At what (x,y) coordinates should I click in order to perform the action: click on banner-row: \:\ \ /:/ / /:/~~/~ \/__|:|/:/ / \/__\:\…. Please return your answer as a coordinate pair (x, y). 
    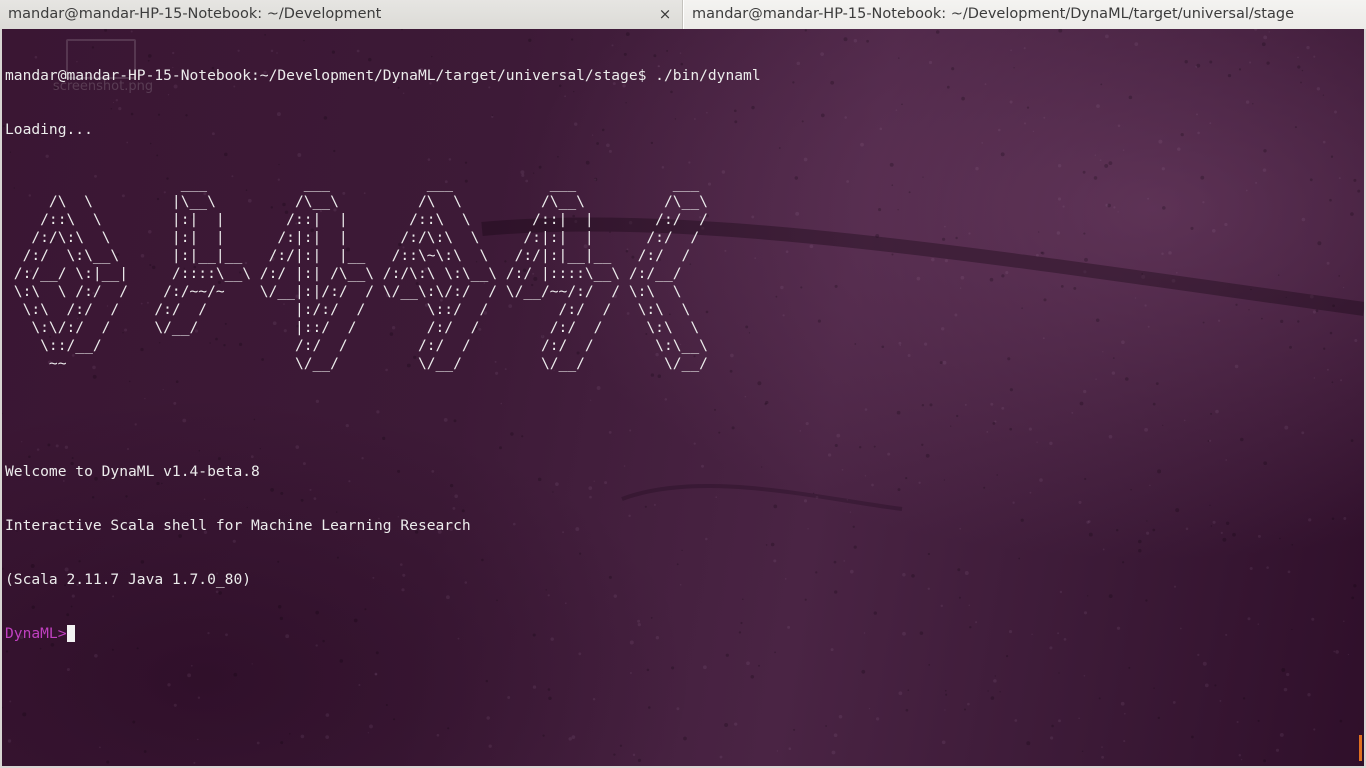
    Looking at the image, I should click on (374, 291).